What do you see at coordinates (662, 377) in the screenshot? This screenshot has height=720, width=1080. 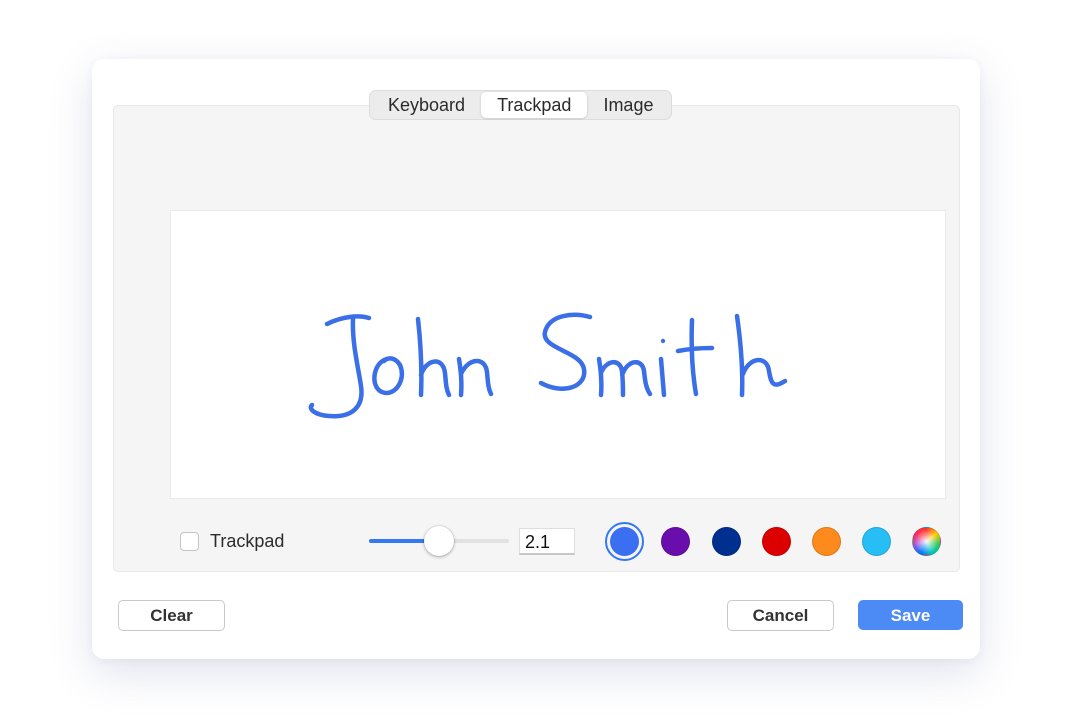 I see `stroke-i` at bounding box center [662, 377].